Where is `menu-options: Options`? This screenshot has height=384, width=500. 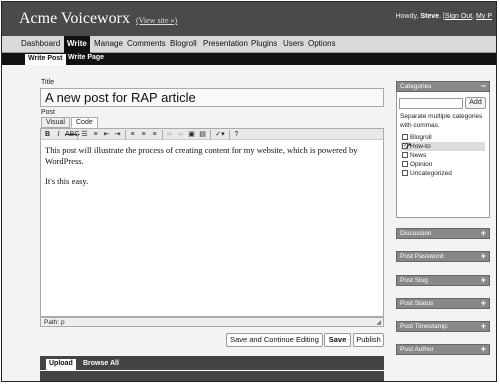 menu-options: Options is located at coordinates (322, 43).